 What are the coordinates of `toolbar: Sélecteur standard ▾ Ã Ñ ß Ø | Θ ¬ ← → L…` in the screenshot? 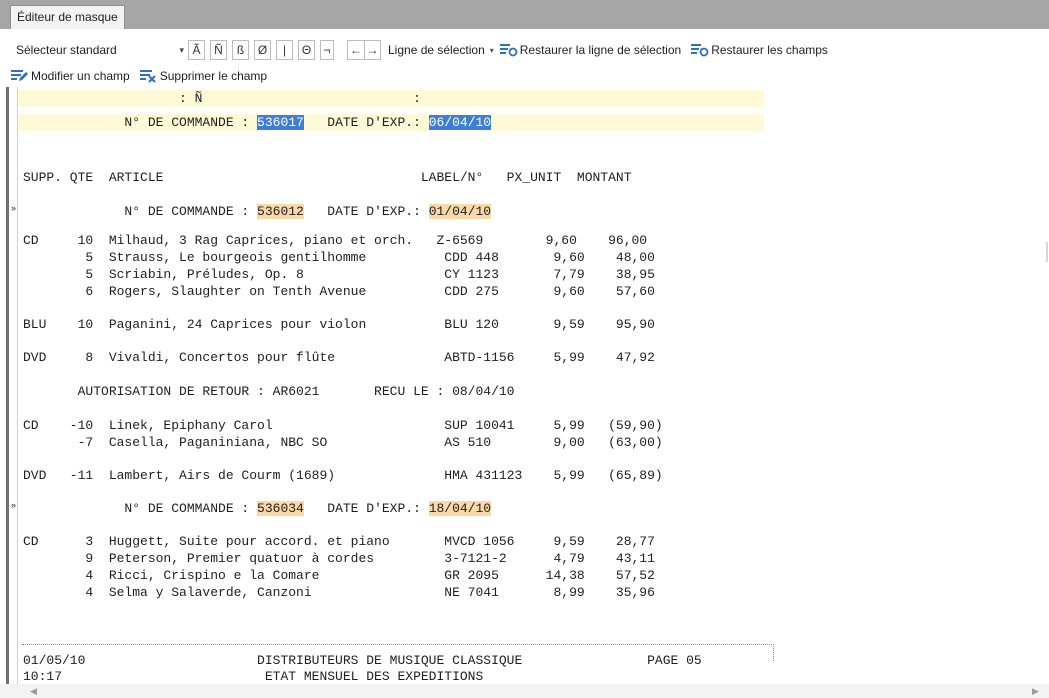 It's located at (524, 58).